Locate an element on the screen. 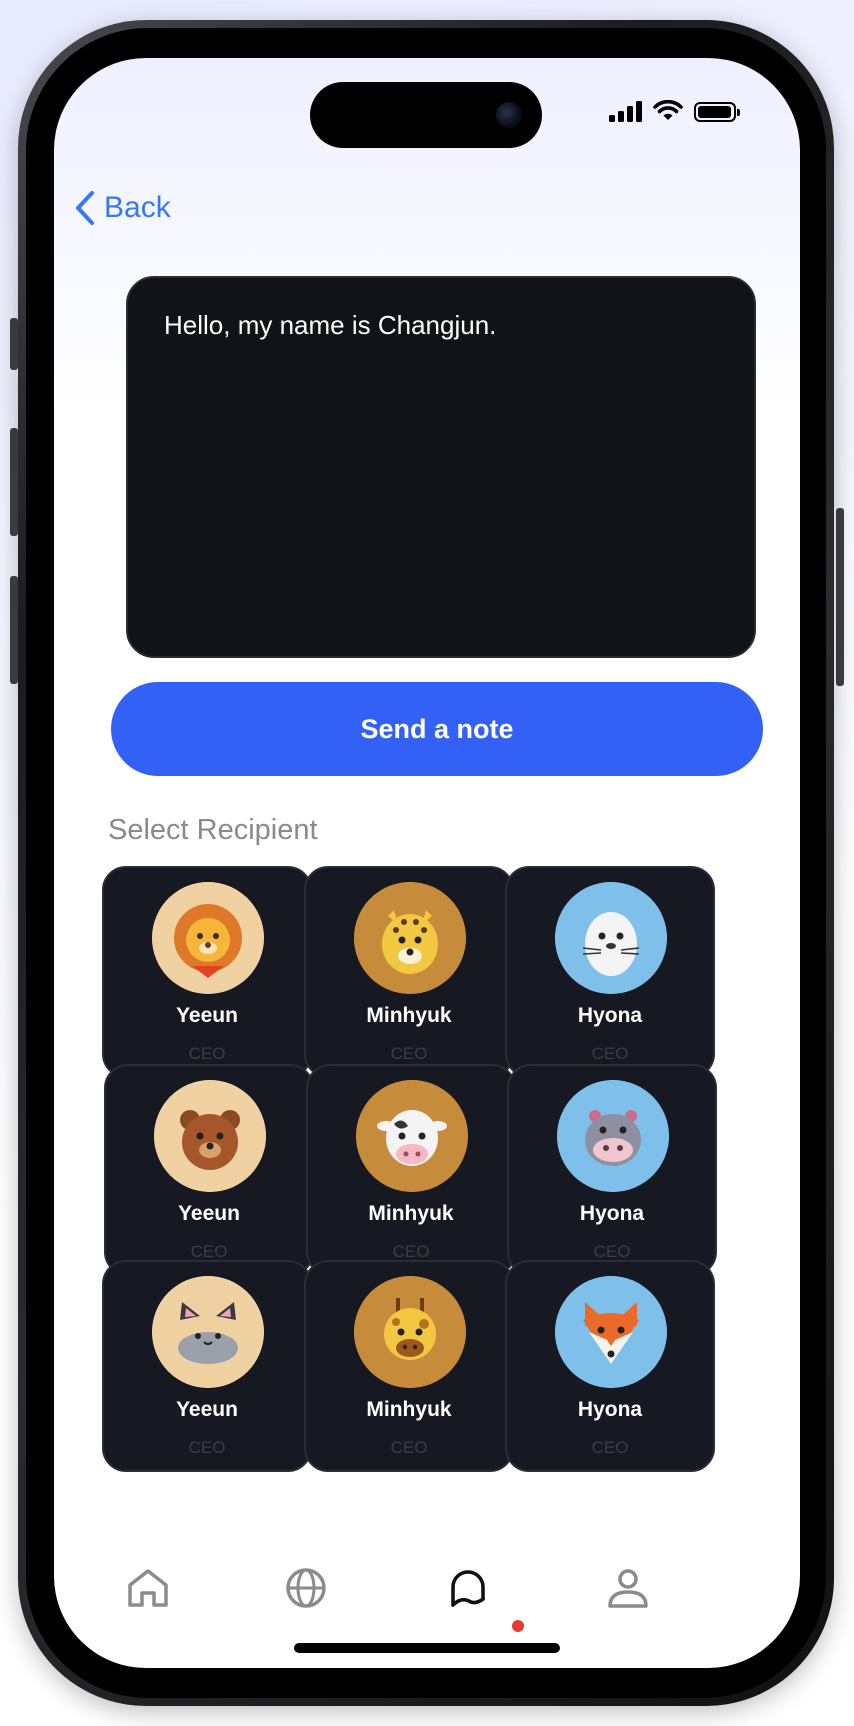 The image size is (854, 1726). globe-icon is located at coordinates (306, 1588).